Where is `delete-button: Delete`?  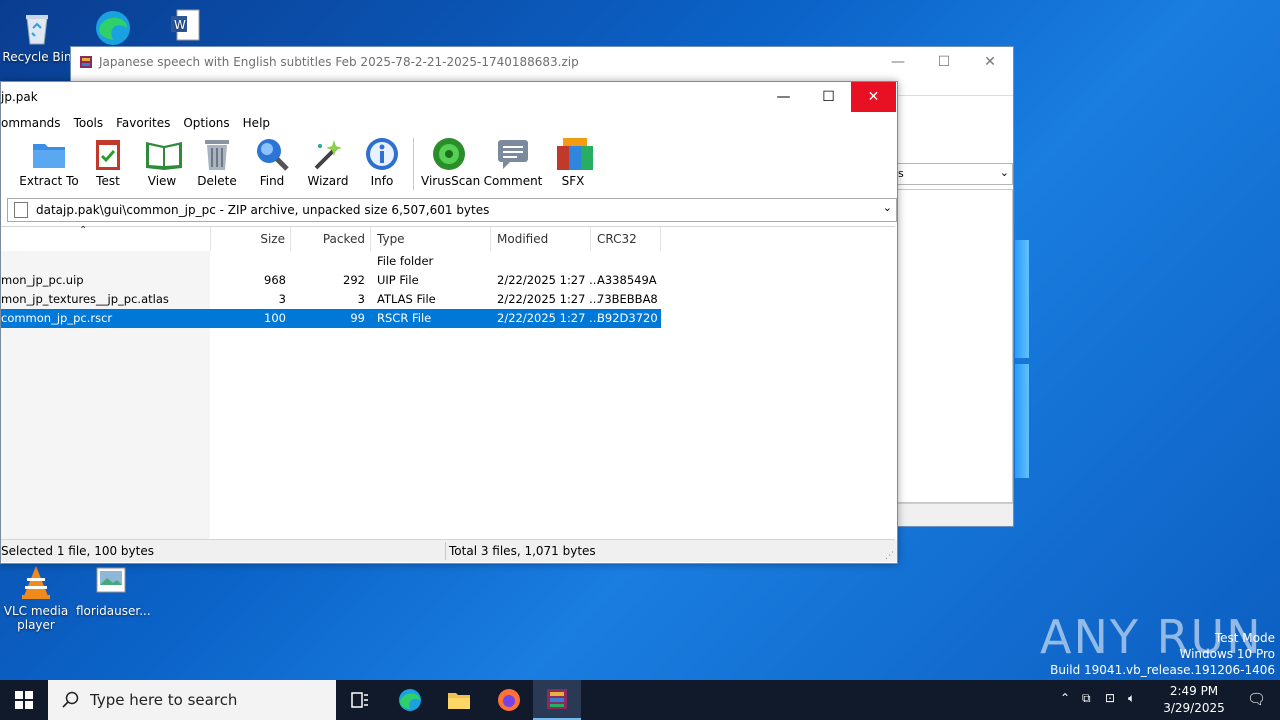
delete-button: Delete is located at coordinates (217, 162).